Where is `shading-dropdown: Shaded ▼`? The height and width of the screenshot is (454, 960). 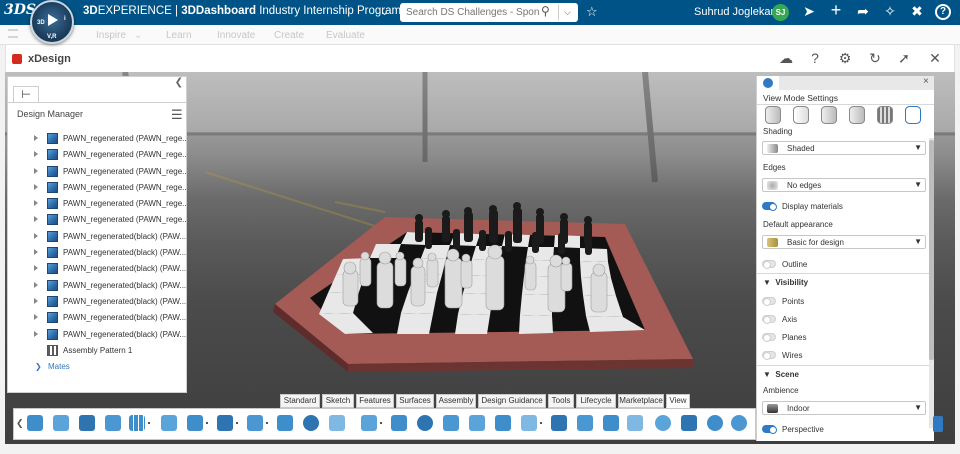 shading-dropdown: Shaded ▼ is located at coordinates (844, 148).